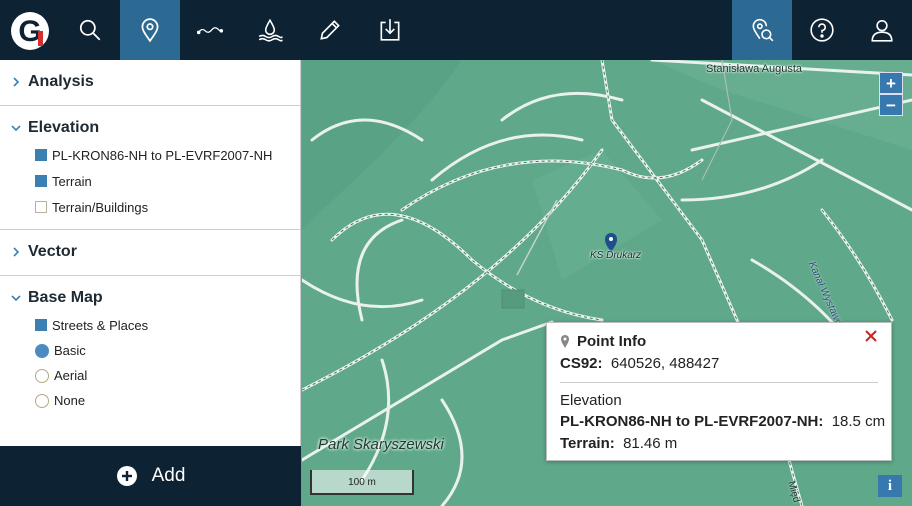 Image resolution: width=912 pixels, height=506 pixels. I want to click on plus-circle-icon, so click(126, 476).